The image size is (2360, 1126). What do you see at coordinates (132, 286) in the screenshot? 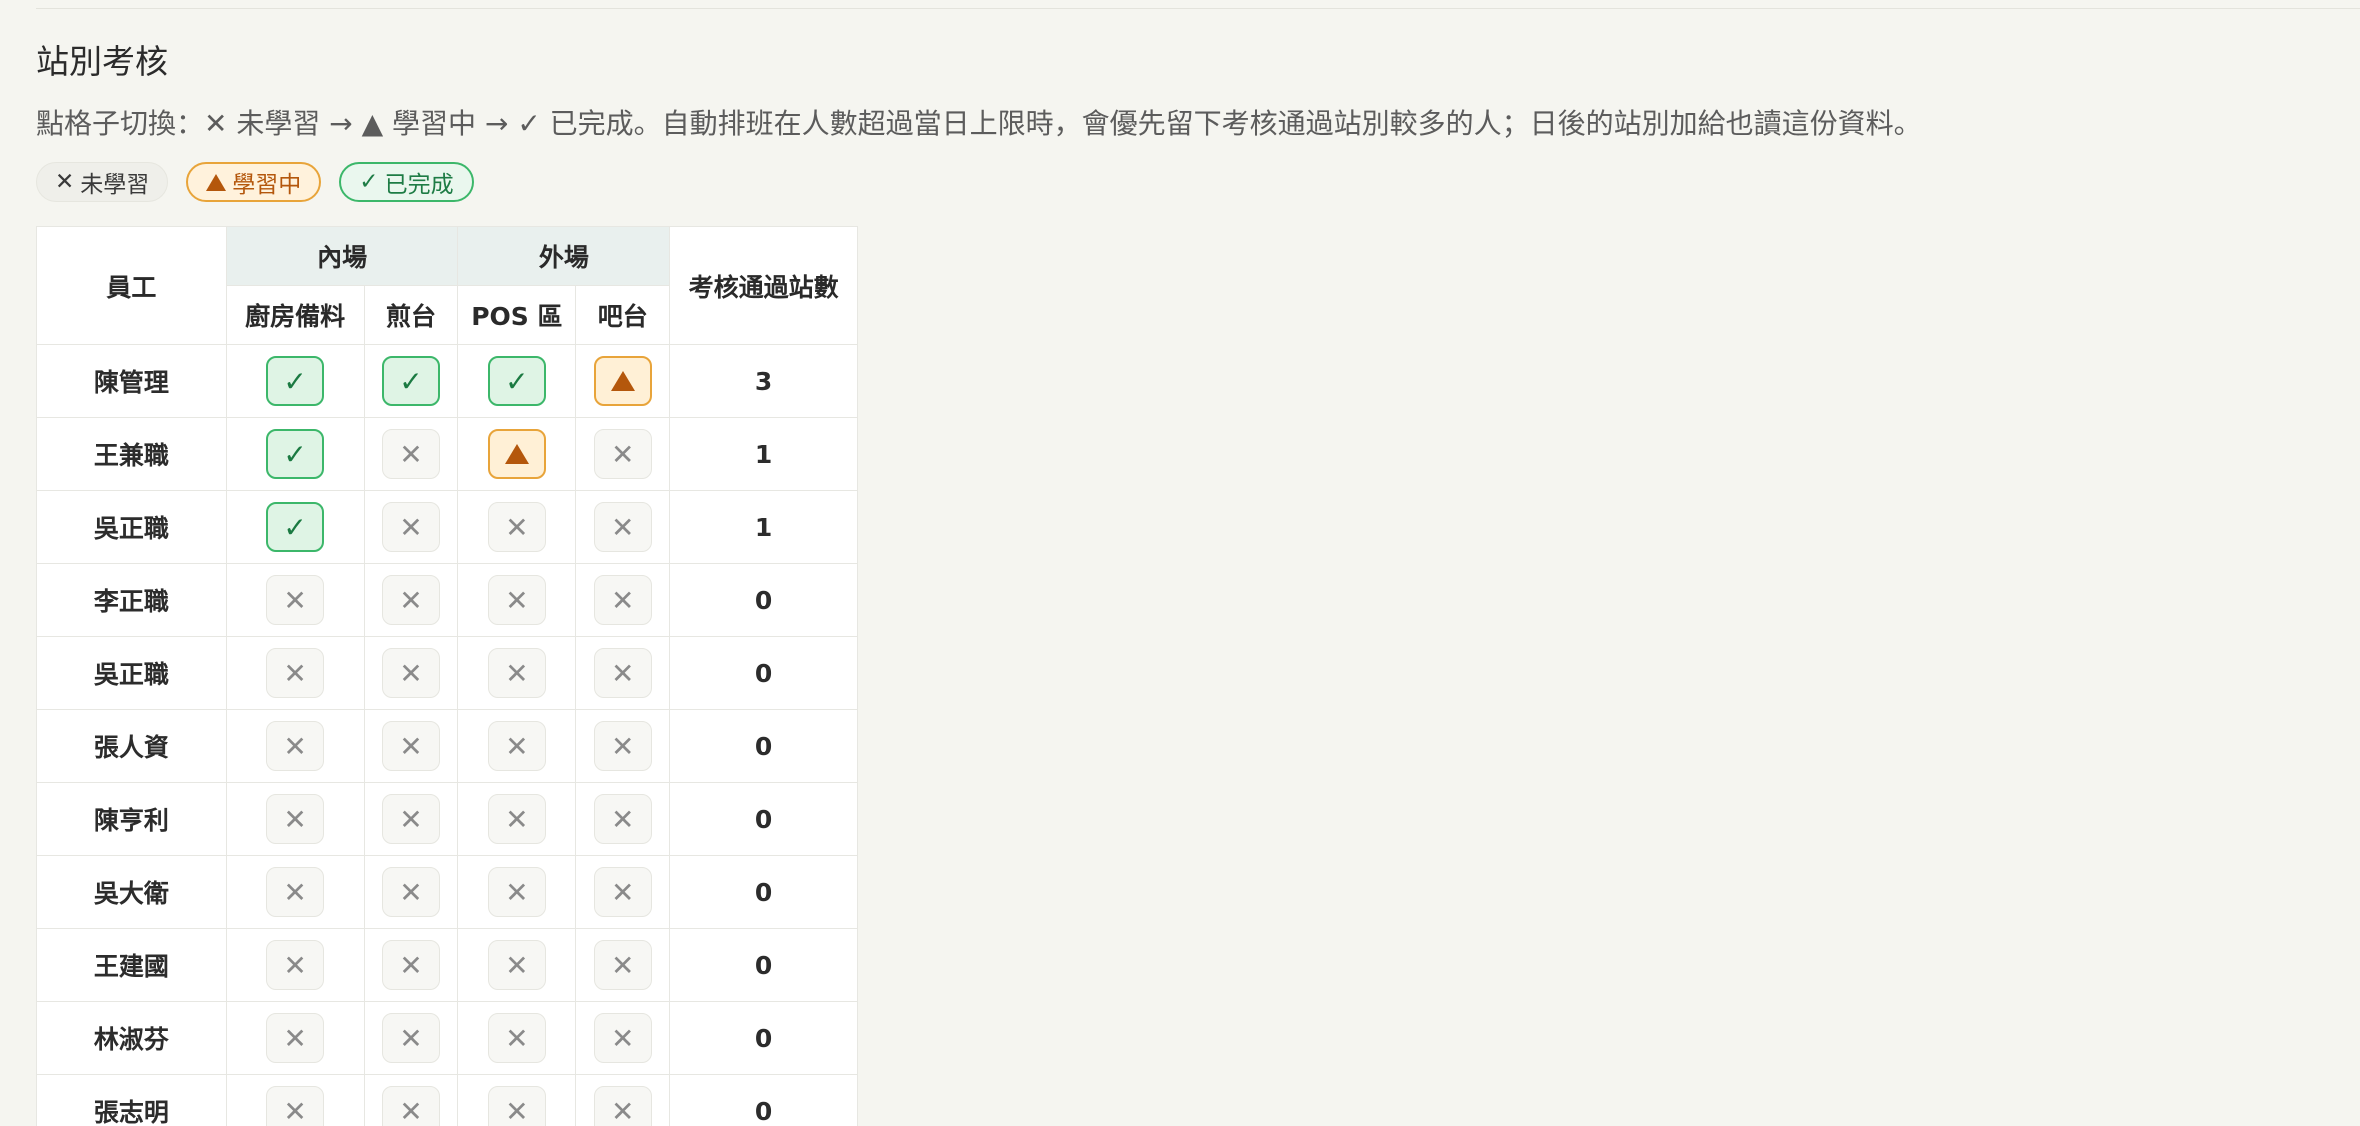
I see `employee-column-header: 員工` at bounding box center [132, 286].